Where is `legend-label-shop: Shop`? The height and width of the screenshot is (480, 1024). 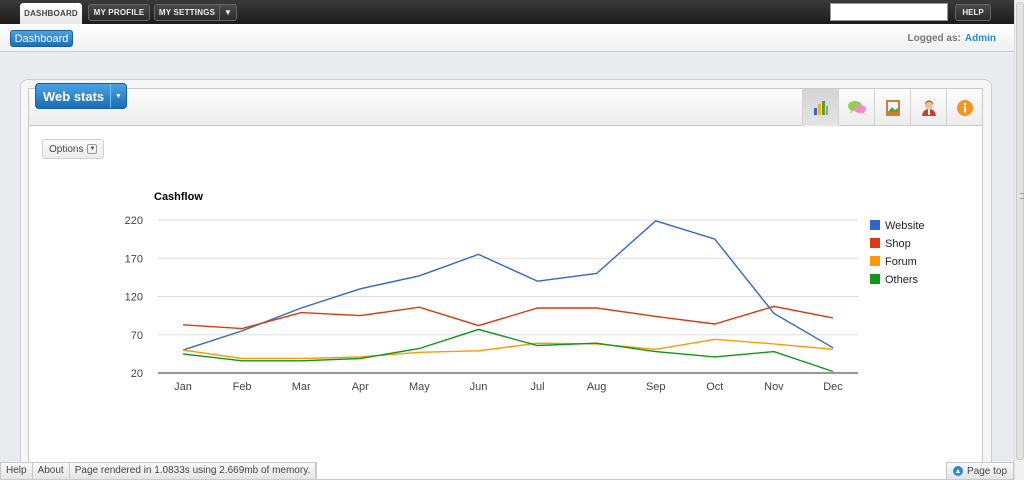 legend-label-shop: Shop is located at coordinates (898, 244).